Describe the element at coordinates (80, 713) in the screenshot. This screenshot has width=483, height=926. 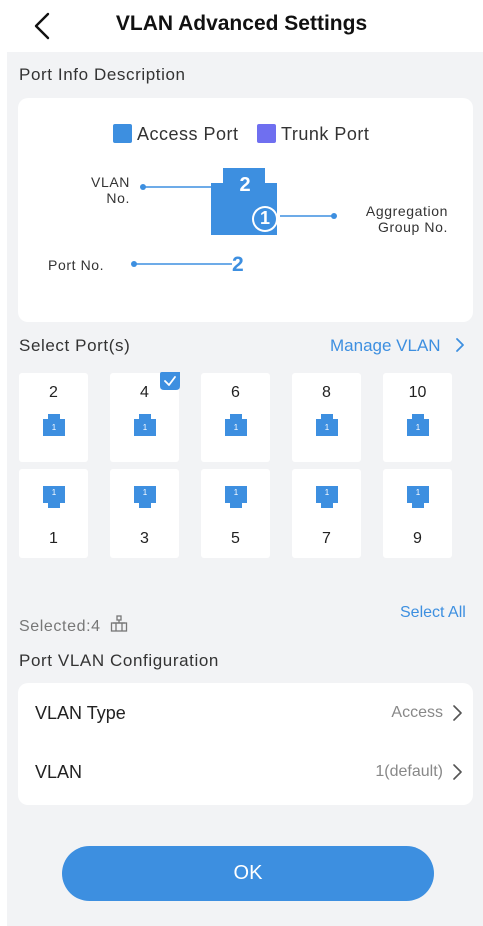
I see `vlan-type-label: VLAN Type` at that location.